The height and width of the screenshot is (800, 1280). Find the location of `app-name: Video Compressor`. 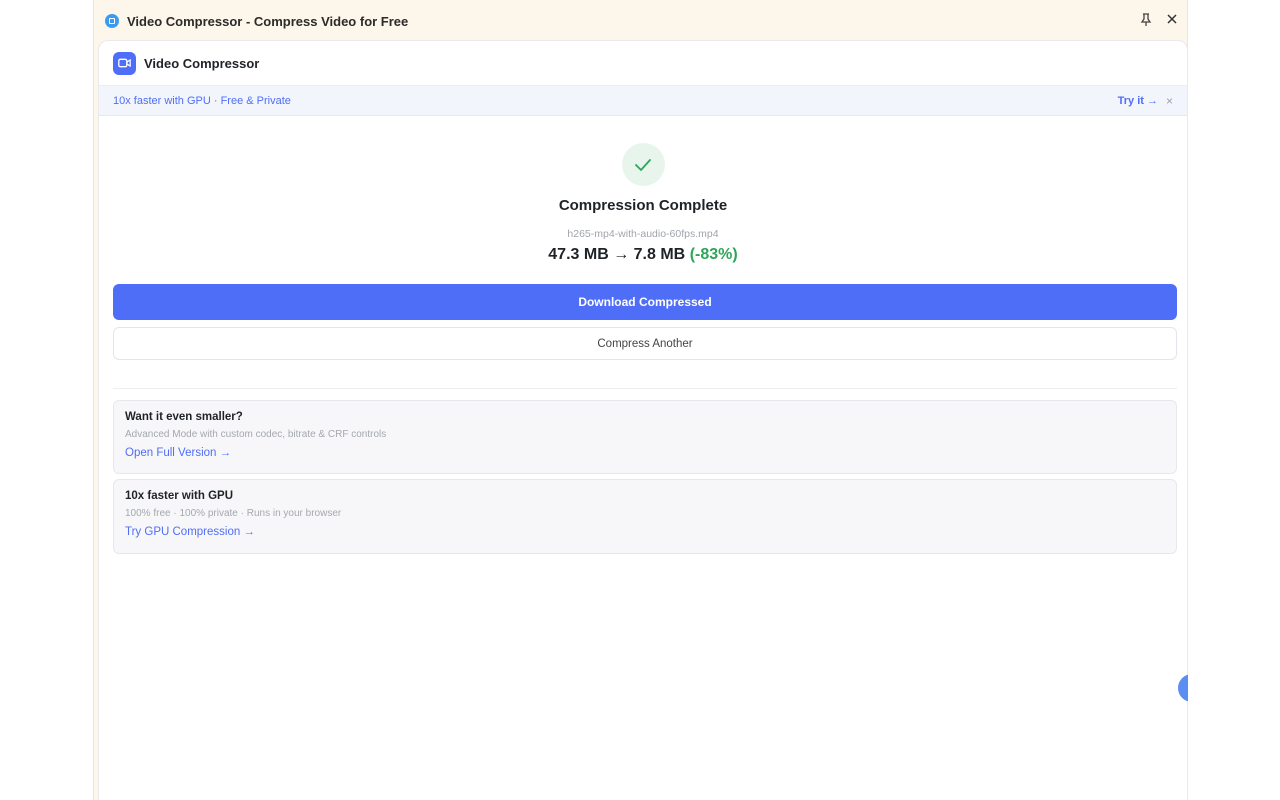

app-name: Video Compressor is located at coordinates (202, 63).